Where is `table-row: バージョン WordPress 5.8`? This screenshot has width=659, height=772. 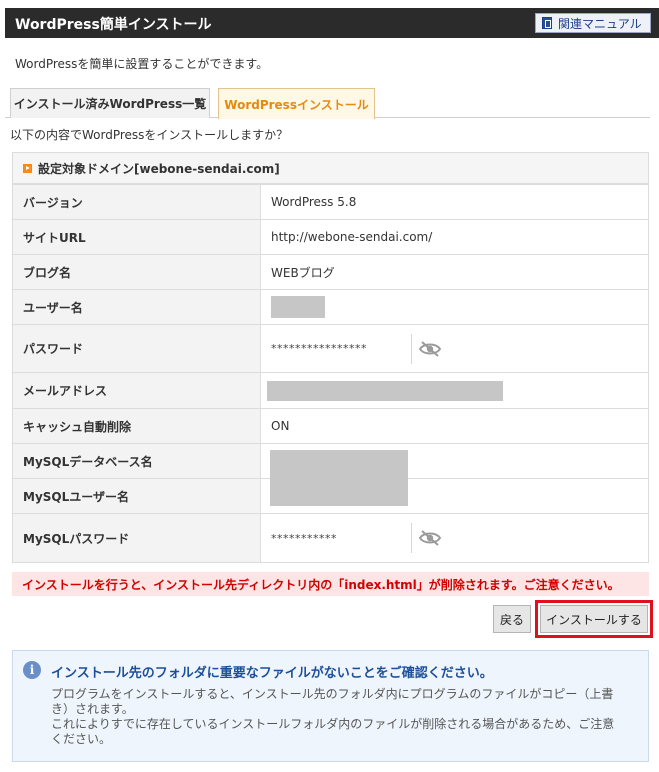 table-row: バージョン WordPress 5.8 is located at coordinates (330, 202).